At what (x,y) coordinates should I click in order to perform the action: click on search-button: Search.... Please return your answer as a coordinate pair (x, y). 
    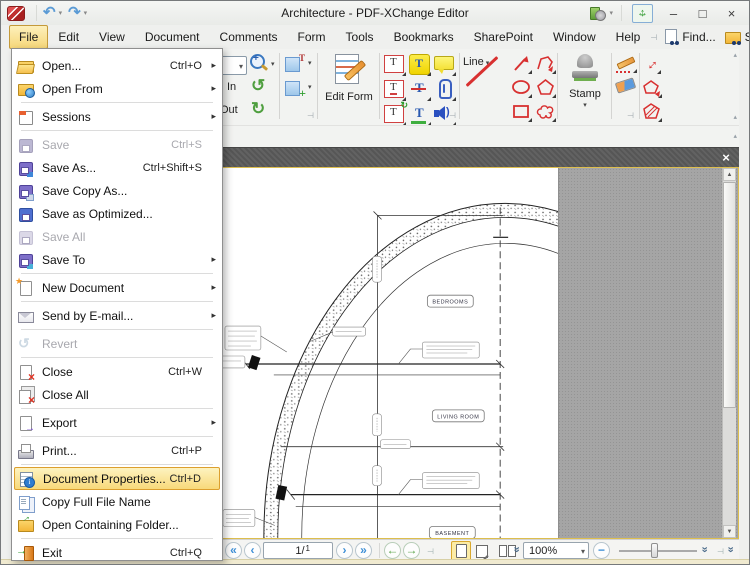
    Looking at the image, I should click on (747, 37).